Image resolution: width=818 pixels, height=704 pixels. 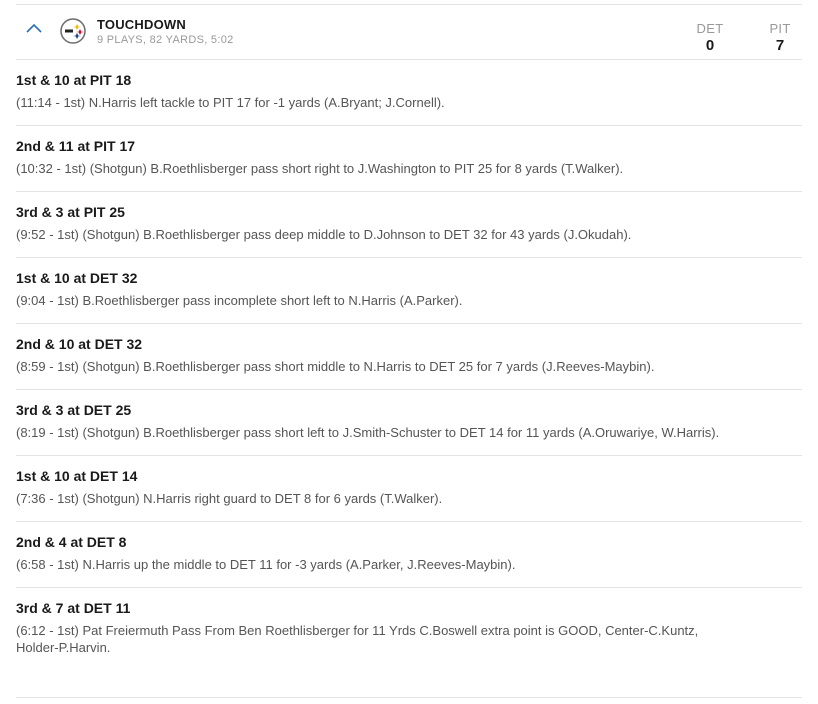 I want to click on play-title: 3rd & 7 at DET 11, so click(x=73, y=608).